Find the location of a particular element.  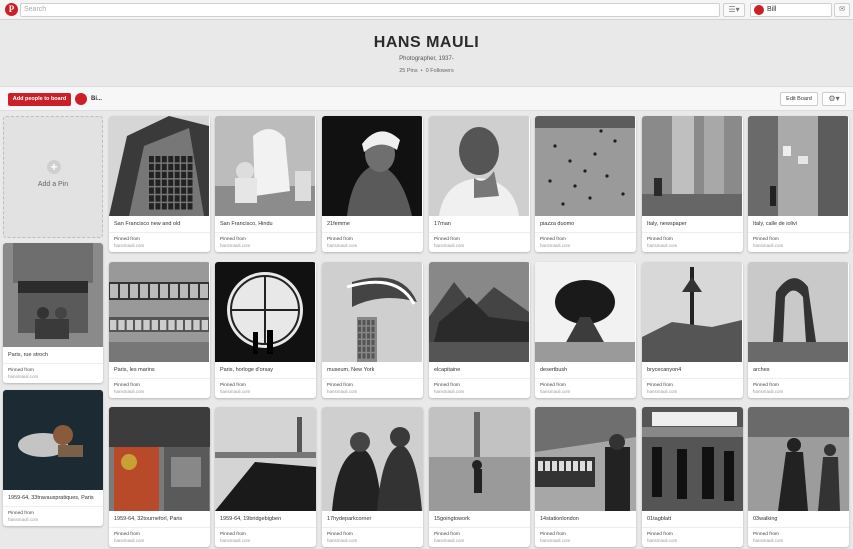

pin-card: 01tagblatt Pinned from hansmauli.com is located at coordinates (692, 477).